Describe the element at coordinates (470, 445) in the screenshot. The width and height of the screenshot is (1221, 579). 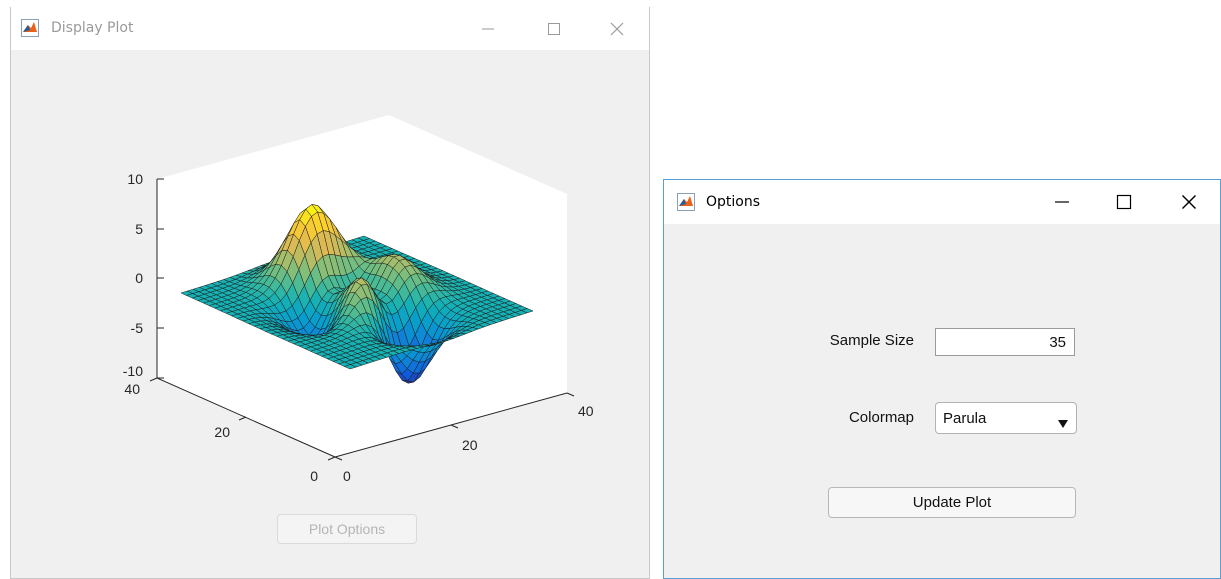
I see `x-tick-label: 20` at that location.